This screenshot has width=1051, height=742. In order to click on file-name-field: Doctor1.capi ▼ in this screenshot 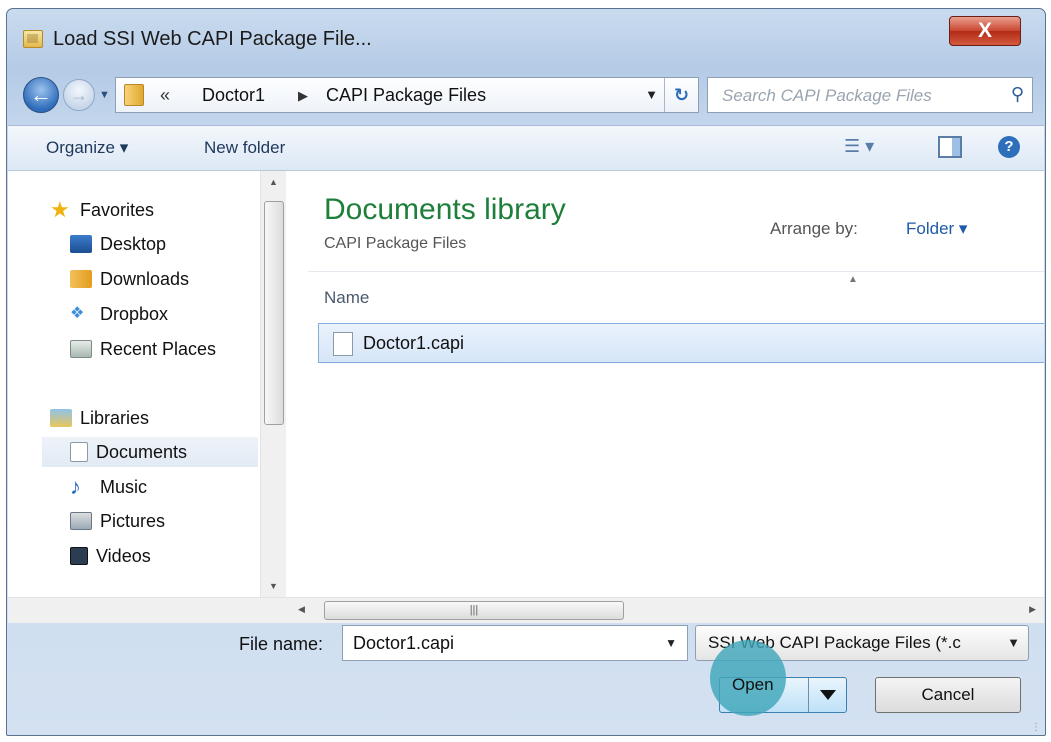, I will do `click(515, 643)`.